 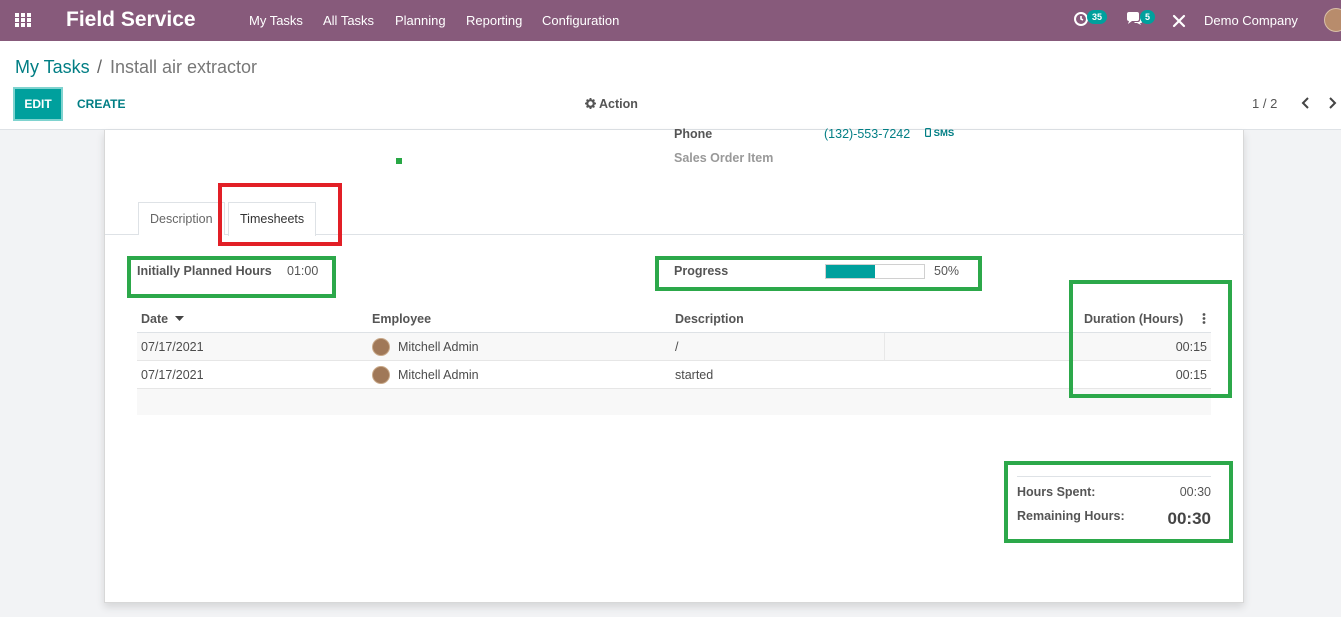 I want to click on table-row: 07/17/2021 Mitchell Admin / 00:15, so click(x=674, y=347).